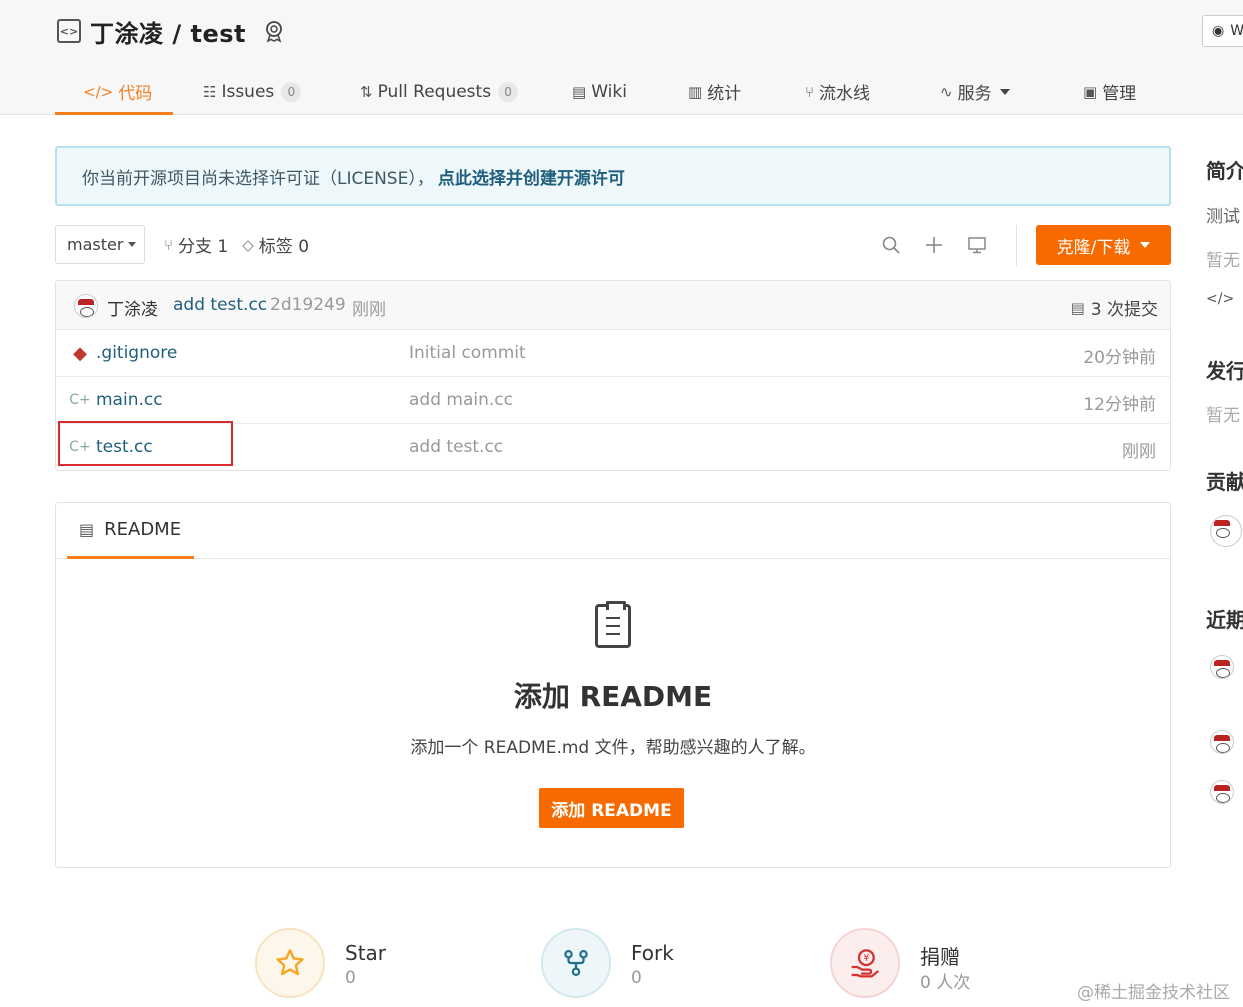 Image resolution: width=1243 pixels, height=1007 pixels. I want to click on monitor-icon, so click(977, 245).